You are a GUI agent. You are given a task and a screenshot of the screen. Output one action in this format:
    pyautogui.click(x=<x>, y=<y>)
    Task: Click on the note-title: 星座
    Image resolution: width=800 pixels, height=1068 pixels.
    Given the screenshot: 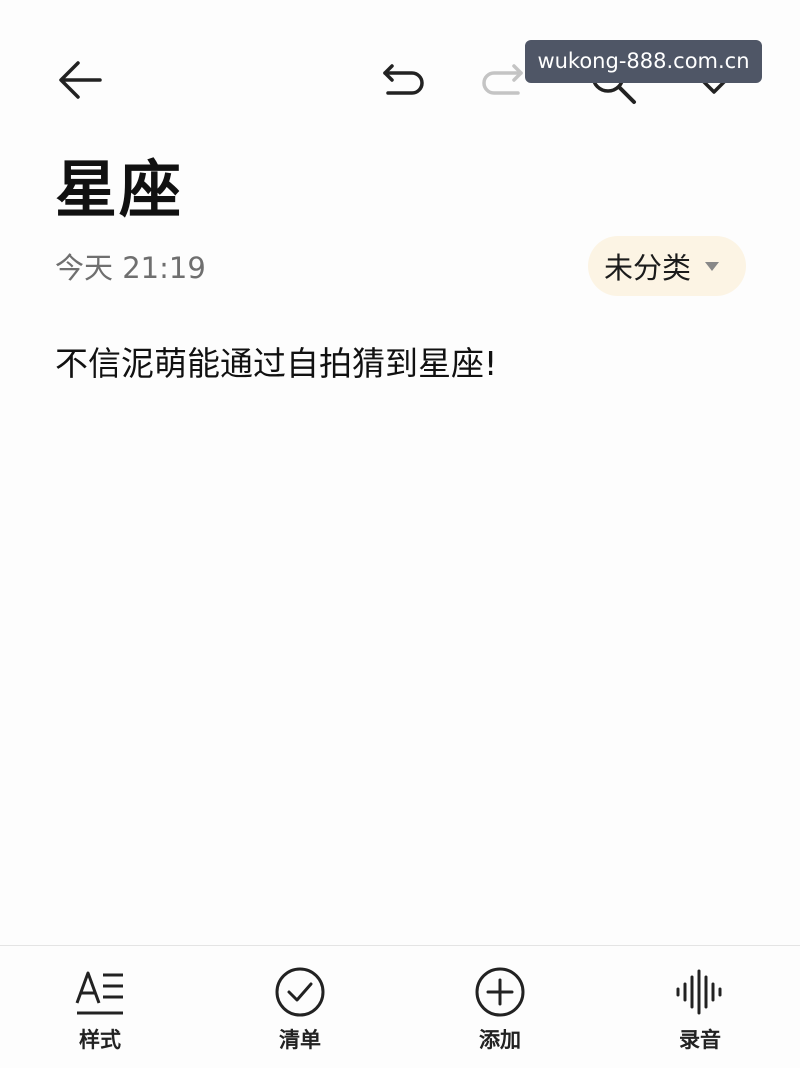 What is the action you would take?
    pyautogui.click(x=119, y=190)
    